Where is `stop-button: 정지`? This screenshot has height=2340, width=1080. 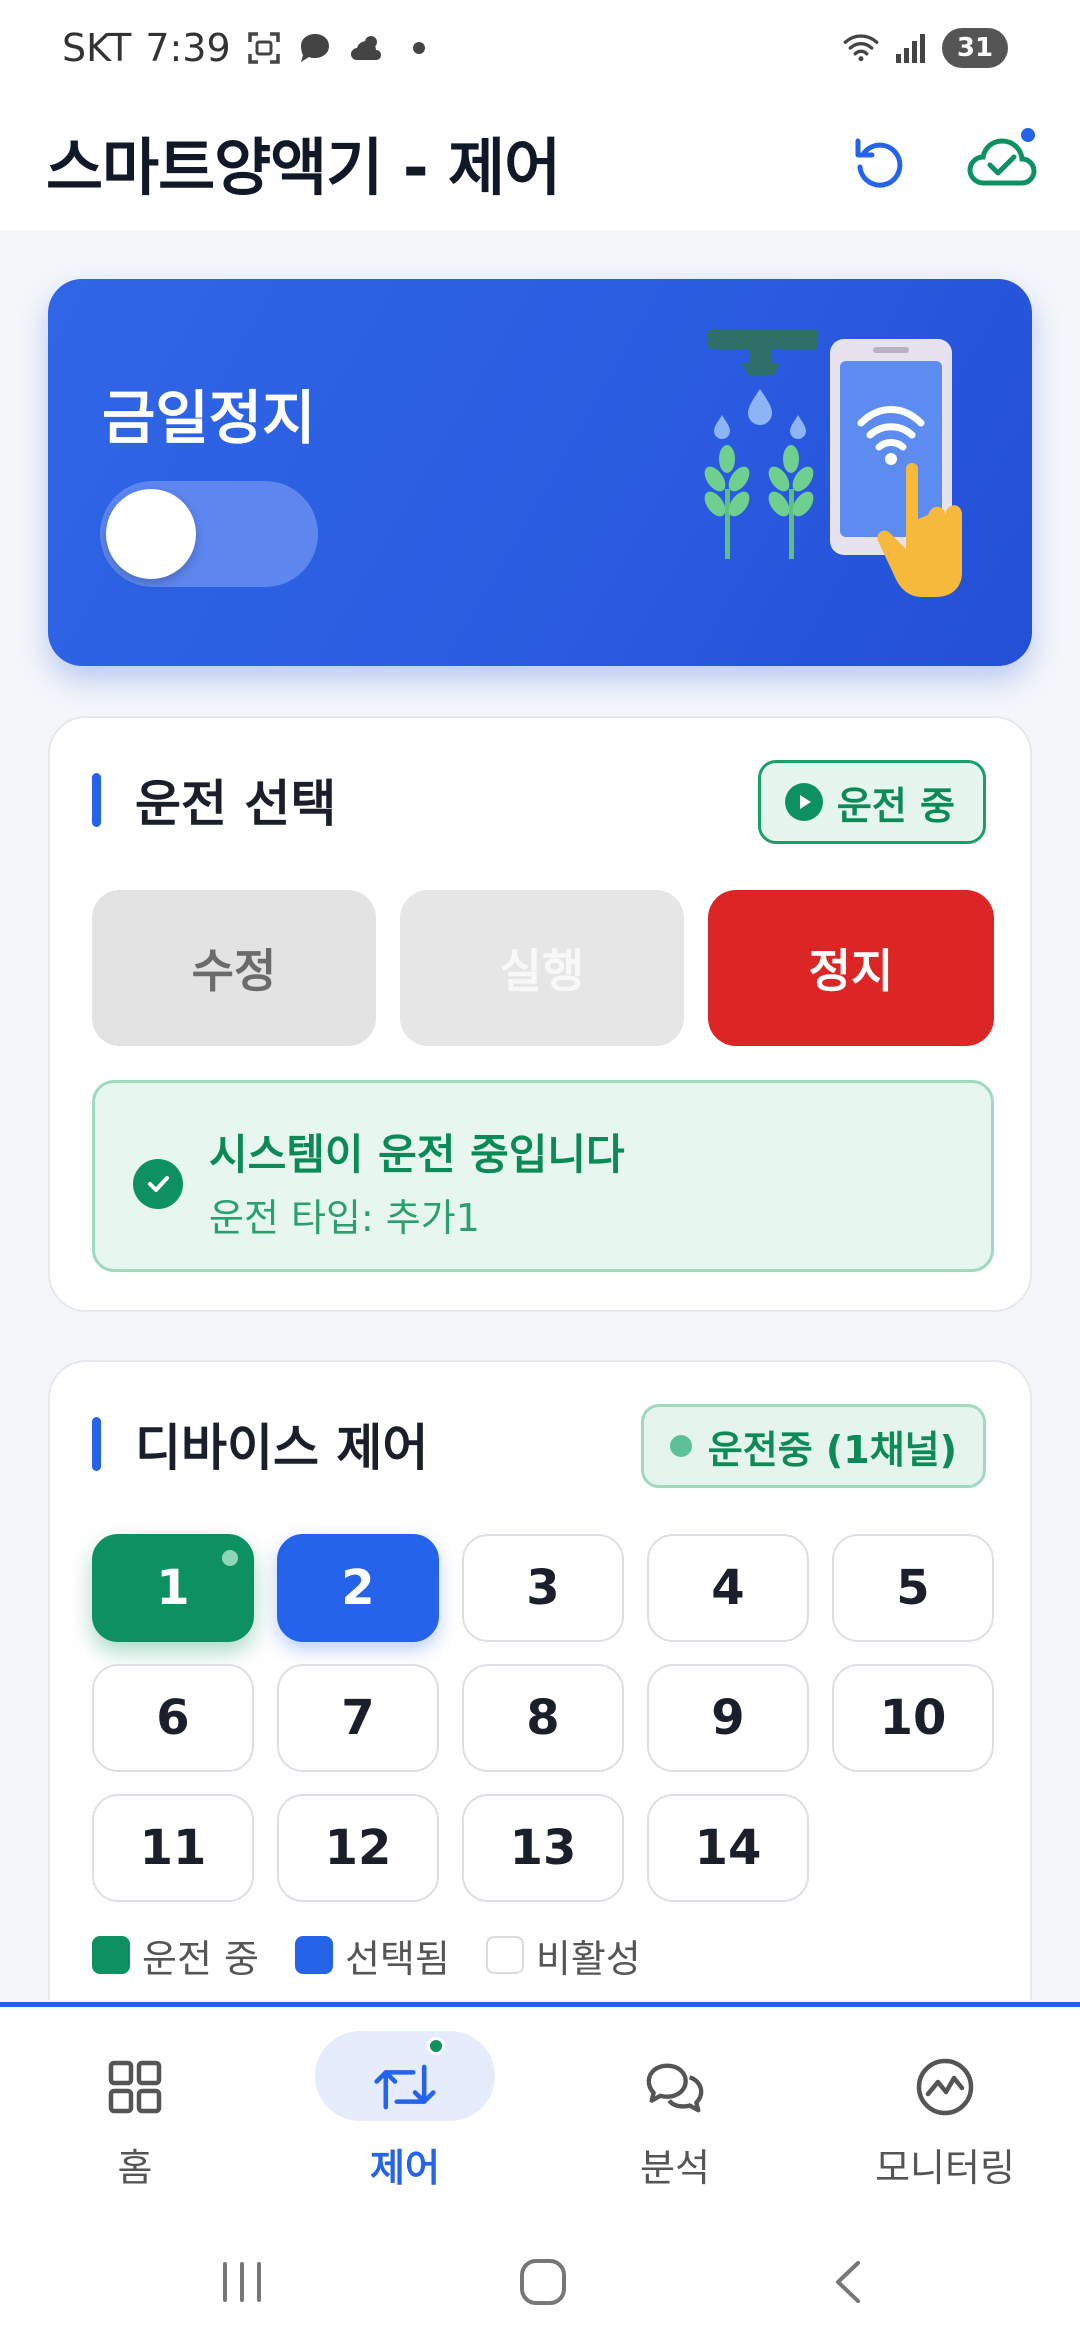
stop-button: 정지 is located at coordinates (851, 968).